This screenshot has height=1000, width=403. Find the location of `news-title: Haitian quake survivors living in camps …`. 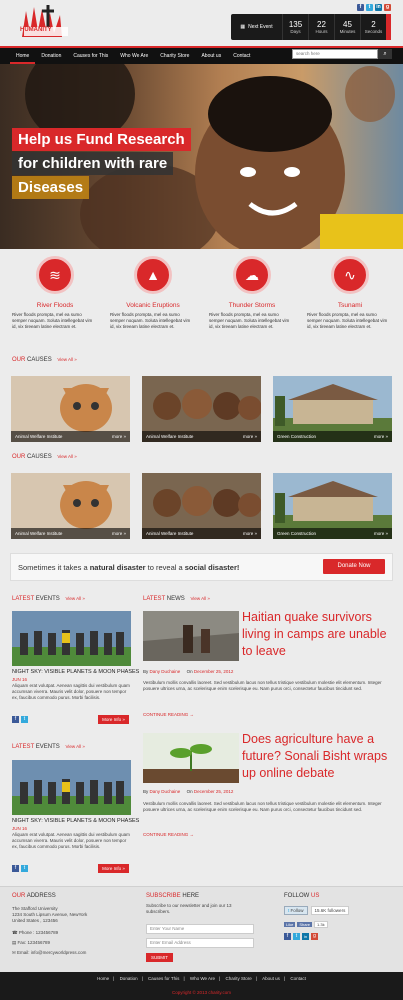

news-title: Haitian quake survivors living in camps … is located at coordinates (320, 634).